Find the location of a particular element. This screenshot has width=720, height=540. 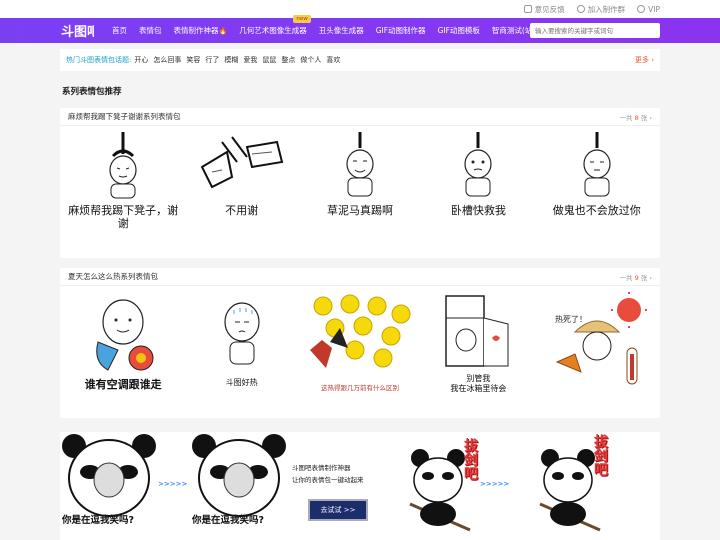

many-suns-image is located at coordinates (360, 331).